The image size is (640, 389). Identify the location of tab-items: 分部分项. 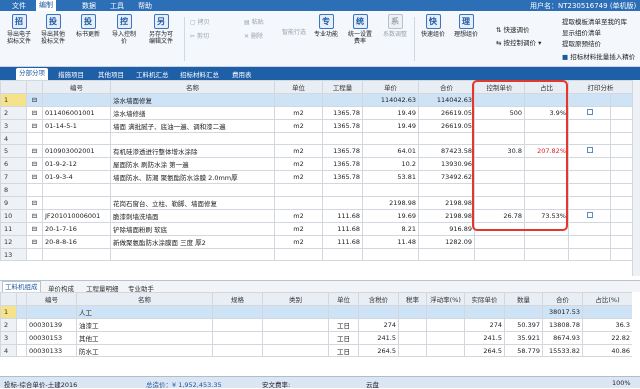
(32, 74).